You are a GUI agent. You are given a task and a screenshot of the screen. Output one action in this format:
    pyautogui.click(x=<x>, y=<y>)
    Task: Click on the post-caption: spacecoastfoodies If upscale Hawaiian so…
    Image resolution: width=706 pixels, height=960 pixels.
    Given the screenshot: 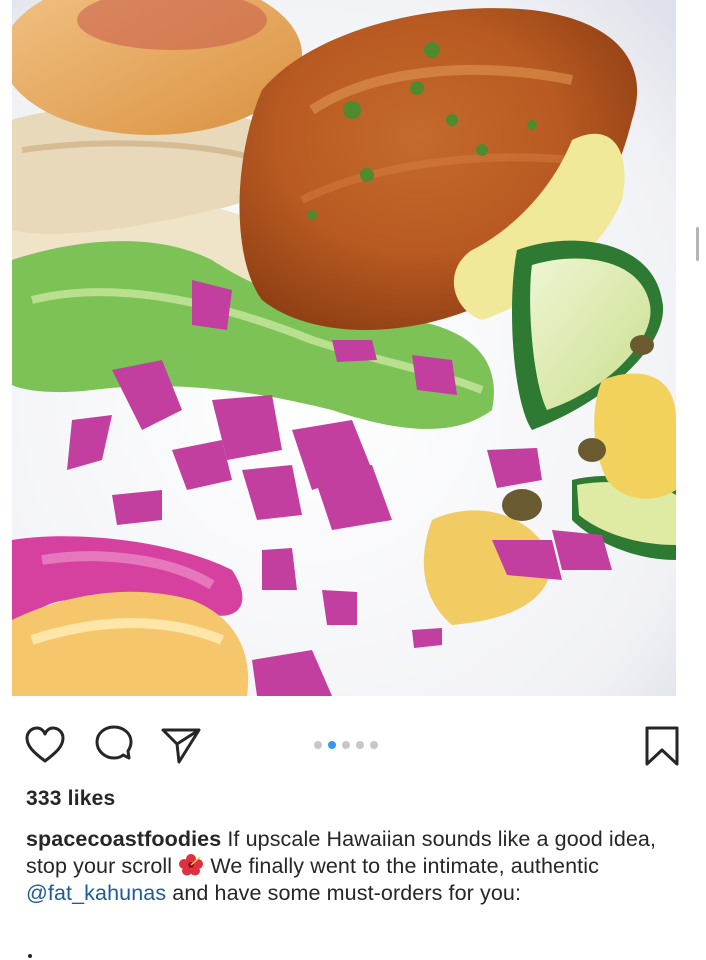 What is the action you would take?
    pyautogui.click(x=351, y=866)
    